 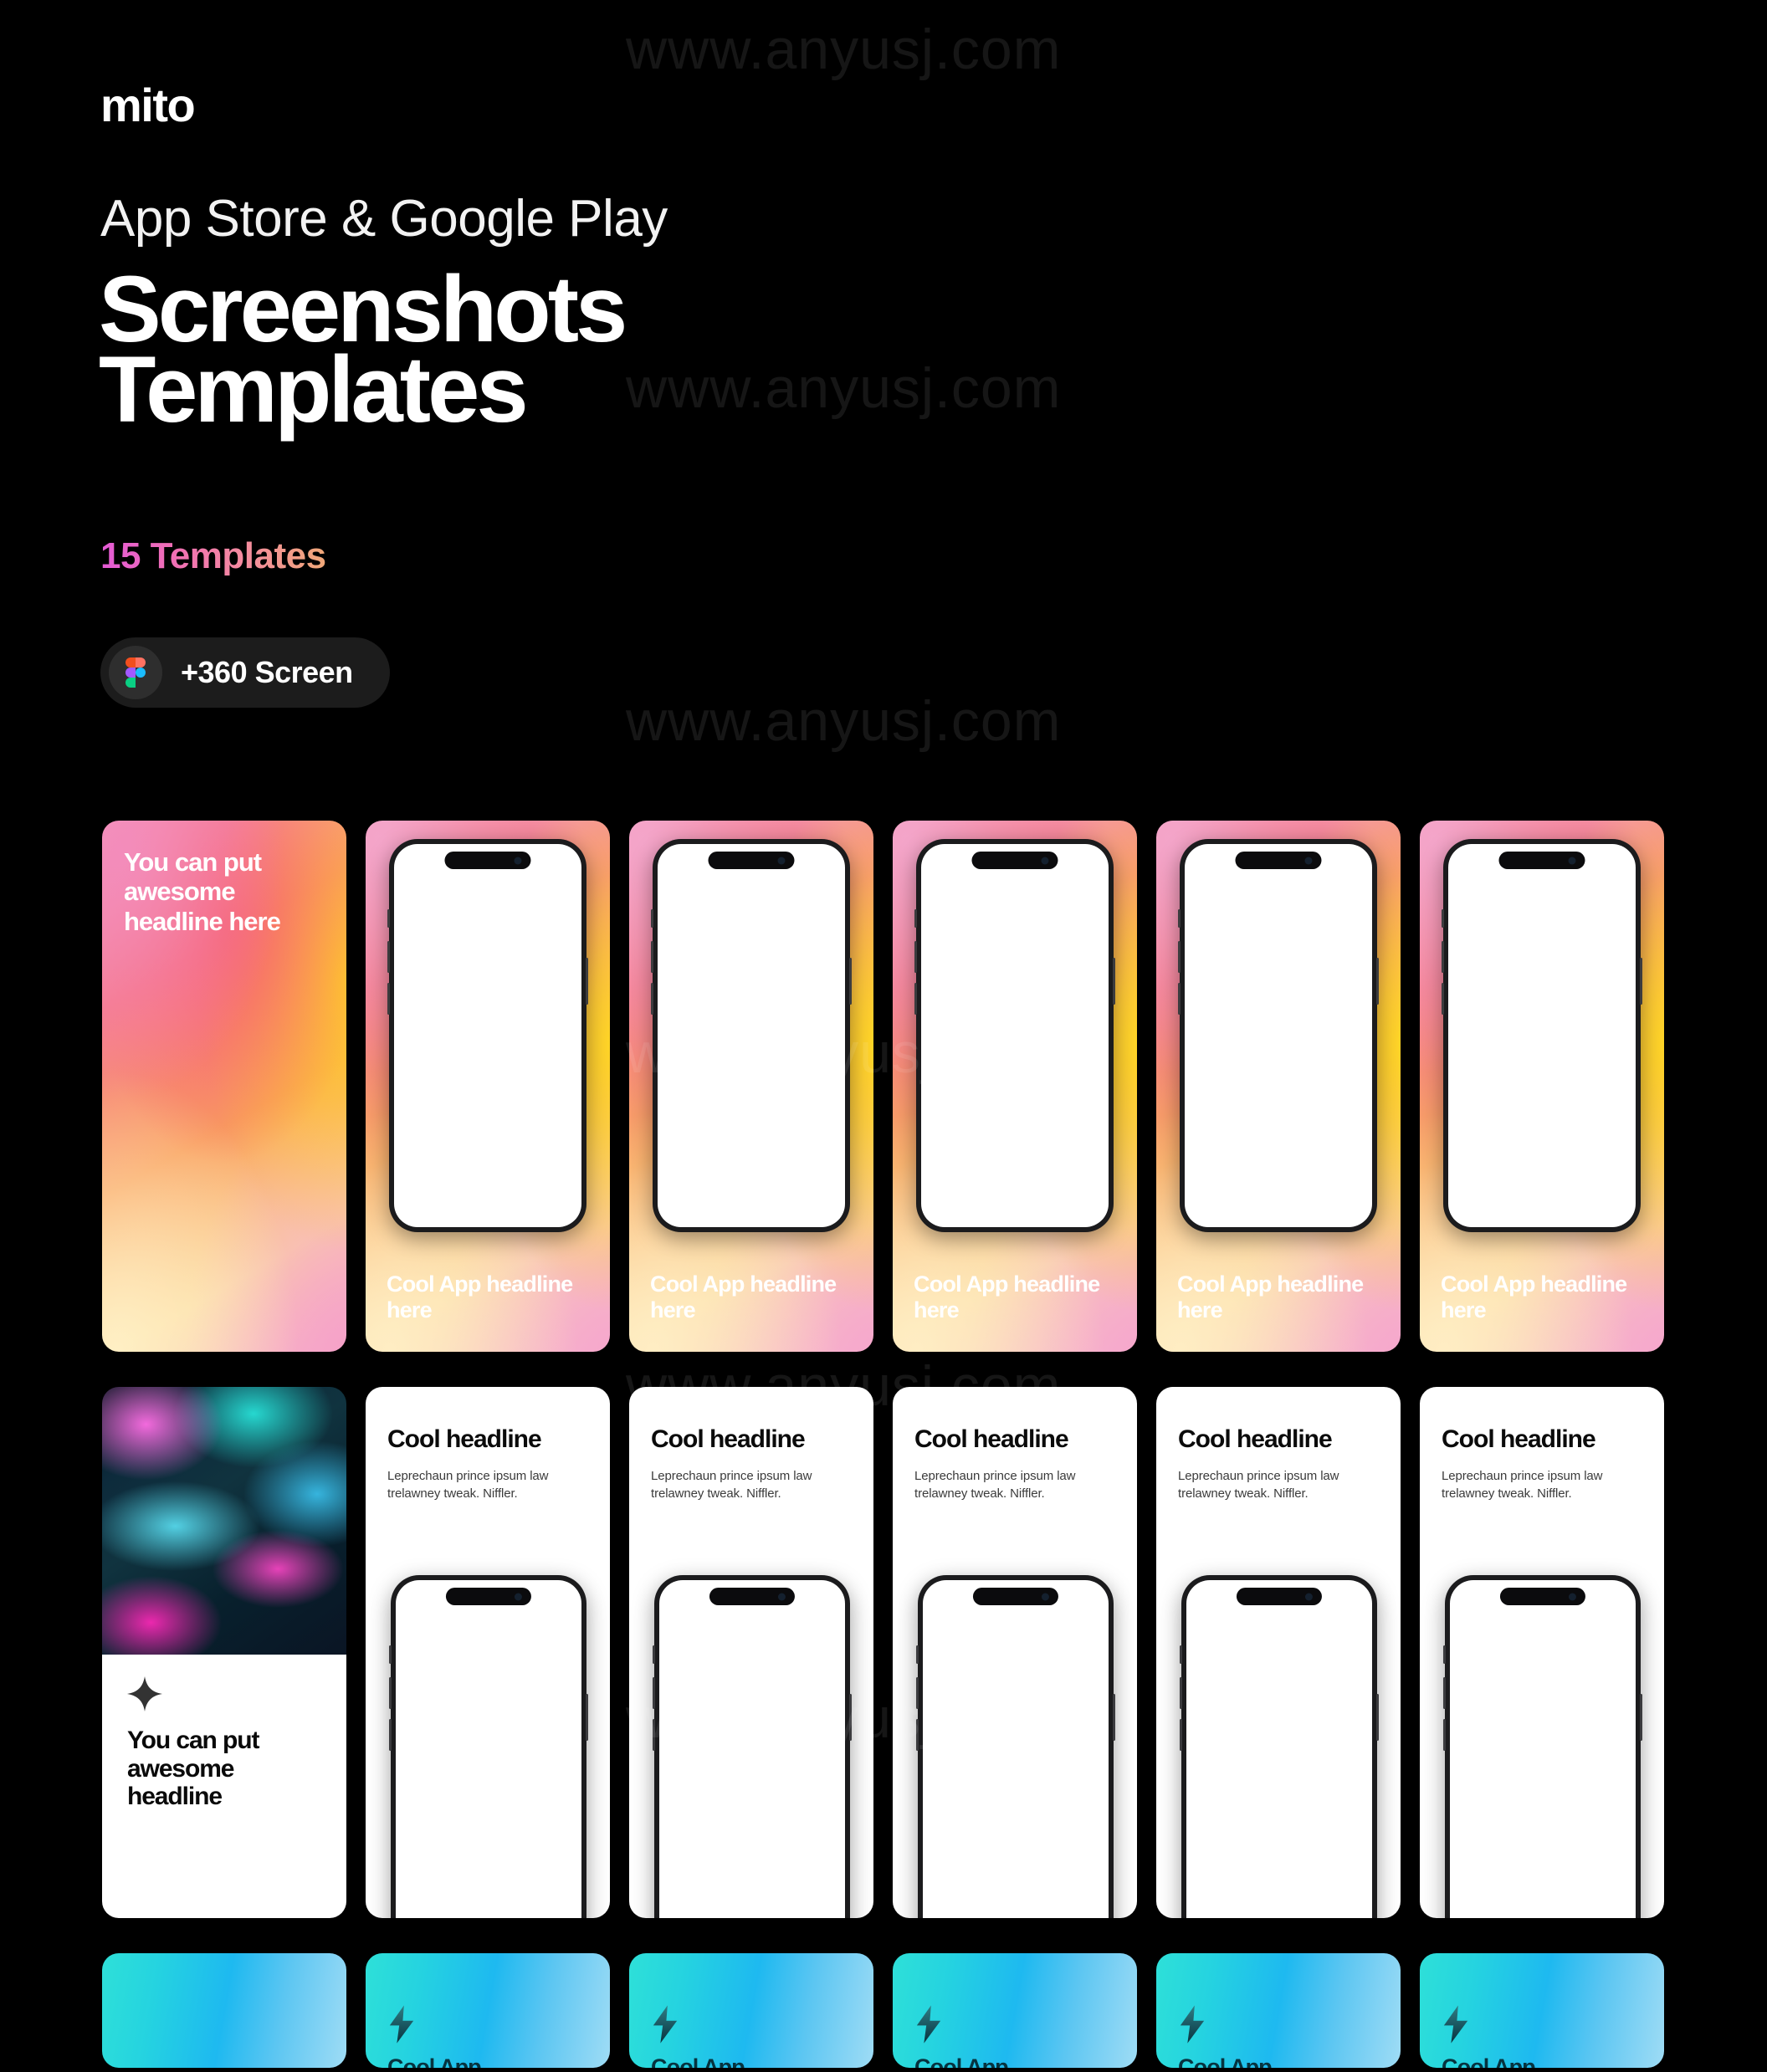 What do you see at coordinates (148, 105) in the screenshot?
I see `brand-logo: mito` at bounding box center [148, 105].